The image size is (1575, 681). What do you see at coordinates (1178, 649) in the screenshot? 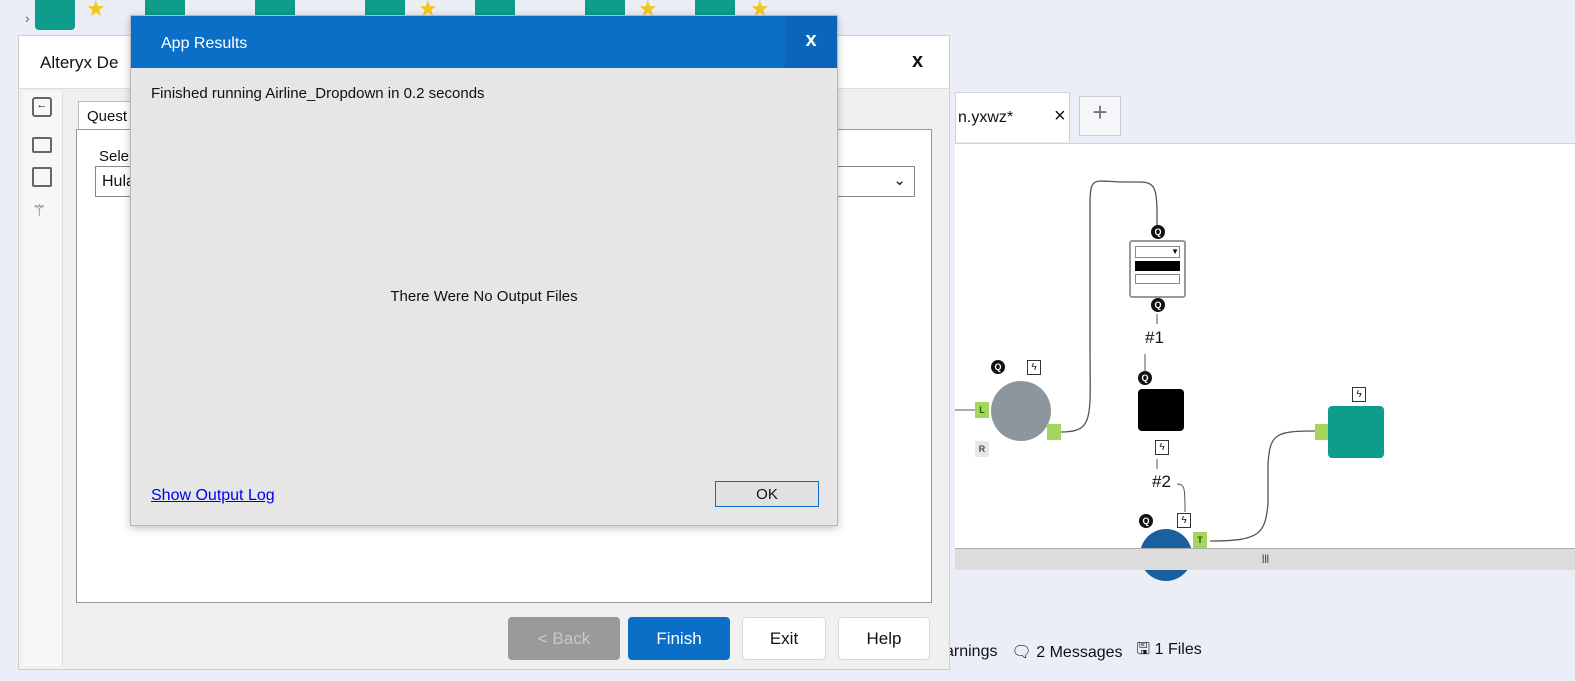
I see `files-label: 1 Files` at bounding box center [1178, 649].